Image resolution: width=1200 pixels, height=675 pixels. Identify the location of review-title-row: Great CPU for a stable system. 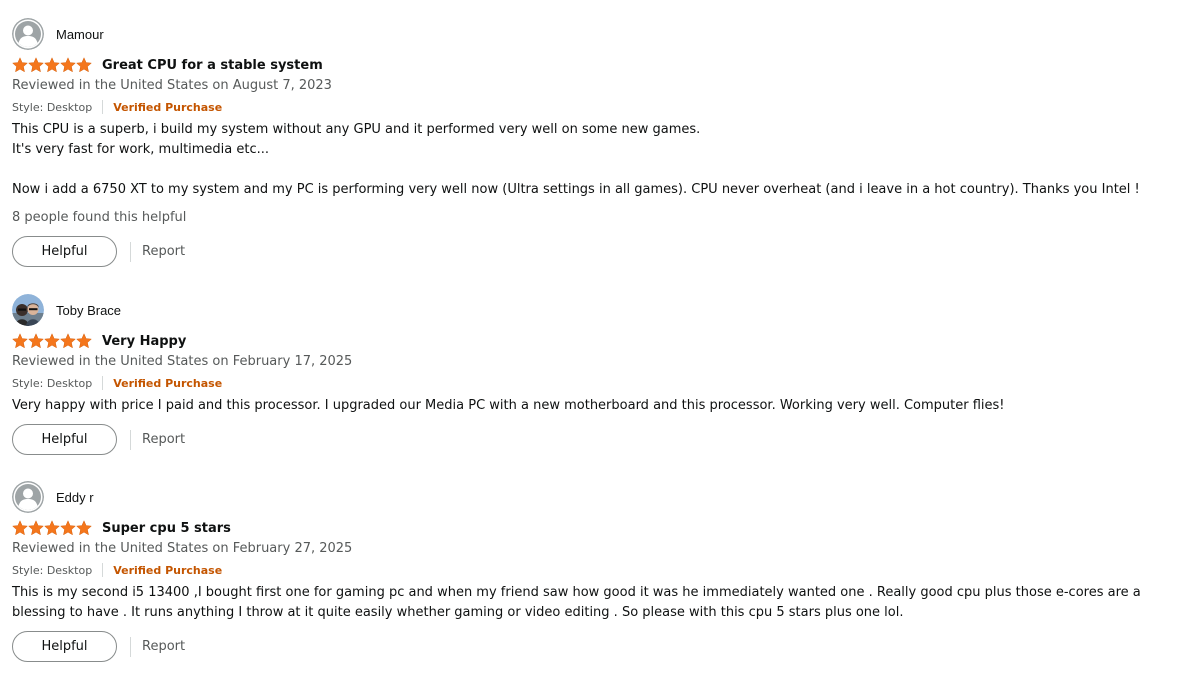
(600, 65).